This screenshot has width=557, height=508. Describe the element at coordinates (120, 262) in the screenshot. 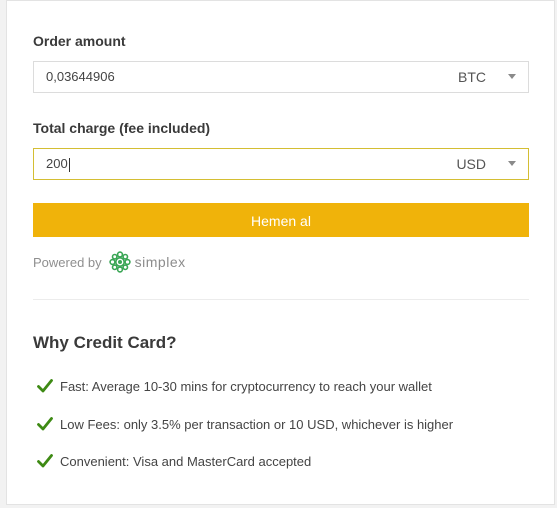

I see `simplex-logo-icon` at that location.